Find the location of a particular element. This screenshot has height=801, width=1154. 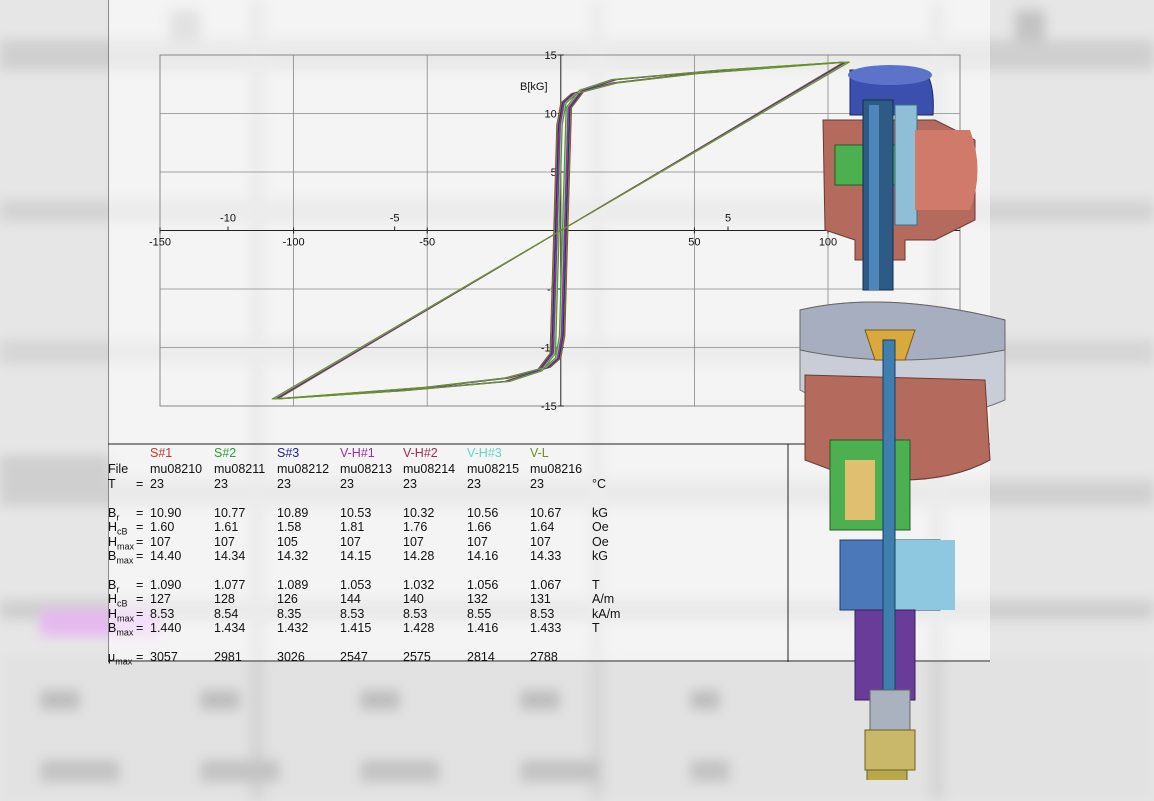

row-label: File is located at coordinates (118, 469).